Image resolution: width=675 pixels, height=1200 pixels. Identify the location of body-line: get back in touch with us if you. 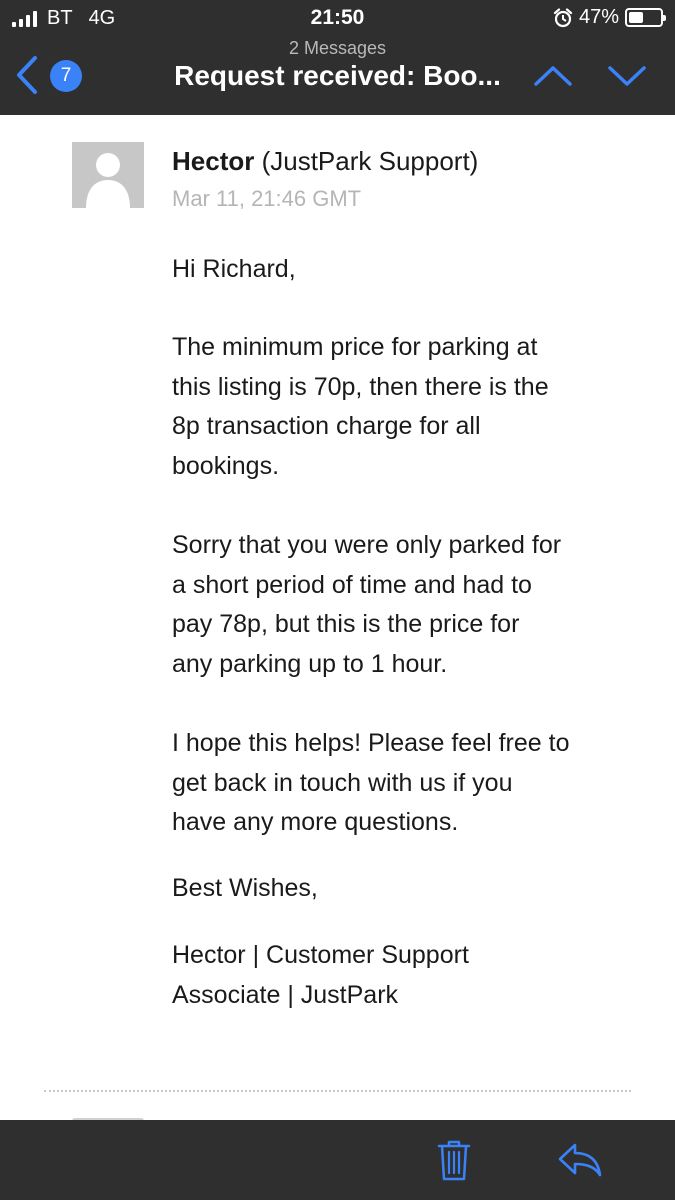
(342, 782).